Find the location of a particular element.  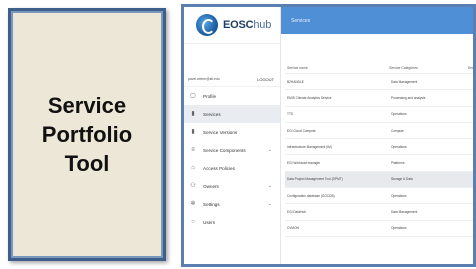

sidebar-item-service-components: ≡ Service Components ⌄ is located at coordinates (232, 150).